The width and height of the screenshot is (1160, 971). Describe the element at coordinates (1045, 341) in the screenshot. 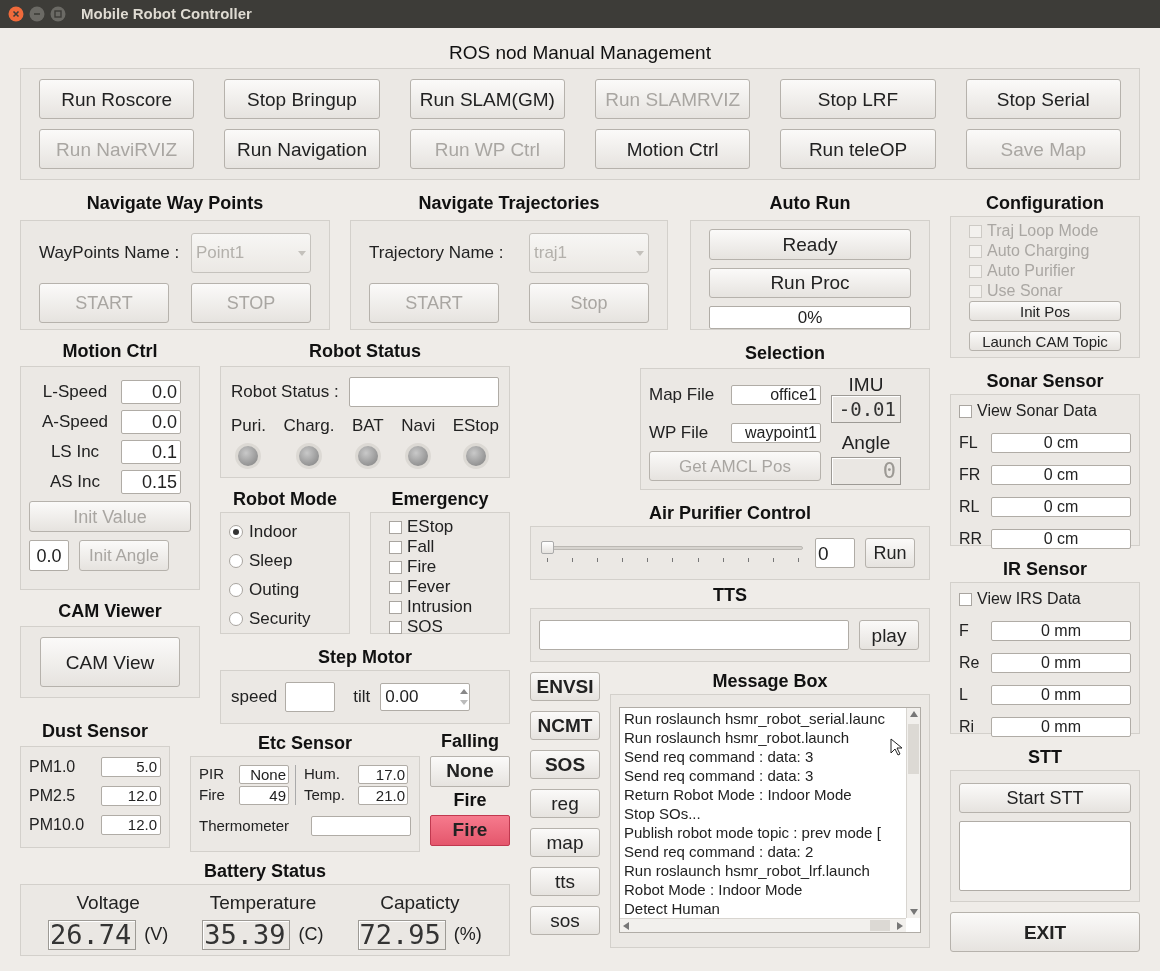

I see `button: Launch CAM Topic` at that location.